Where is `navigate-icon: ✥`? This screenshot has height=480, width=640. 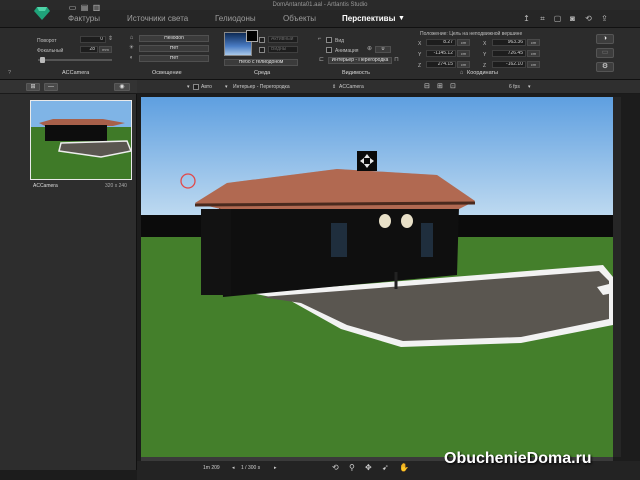 navigate-icon: ✥ is located at coordinates (368, 467).